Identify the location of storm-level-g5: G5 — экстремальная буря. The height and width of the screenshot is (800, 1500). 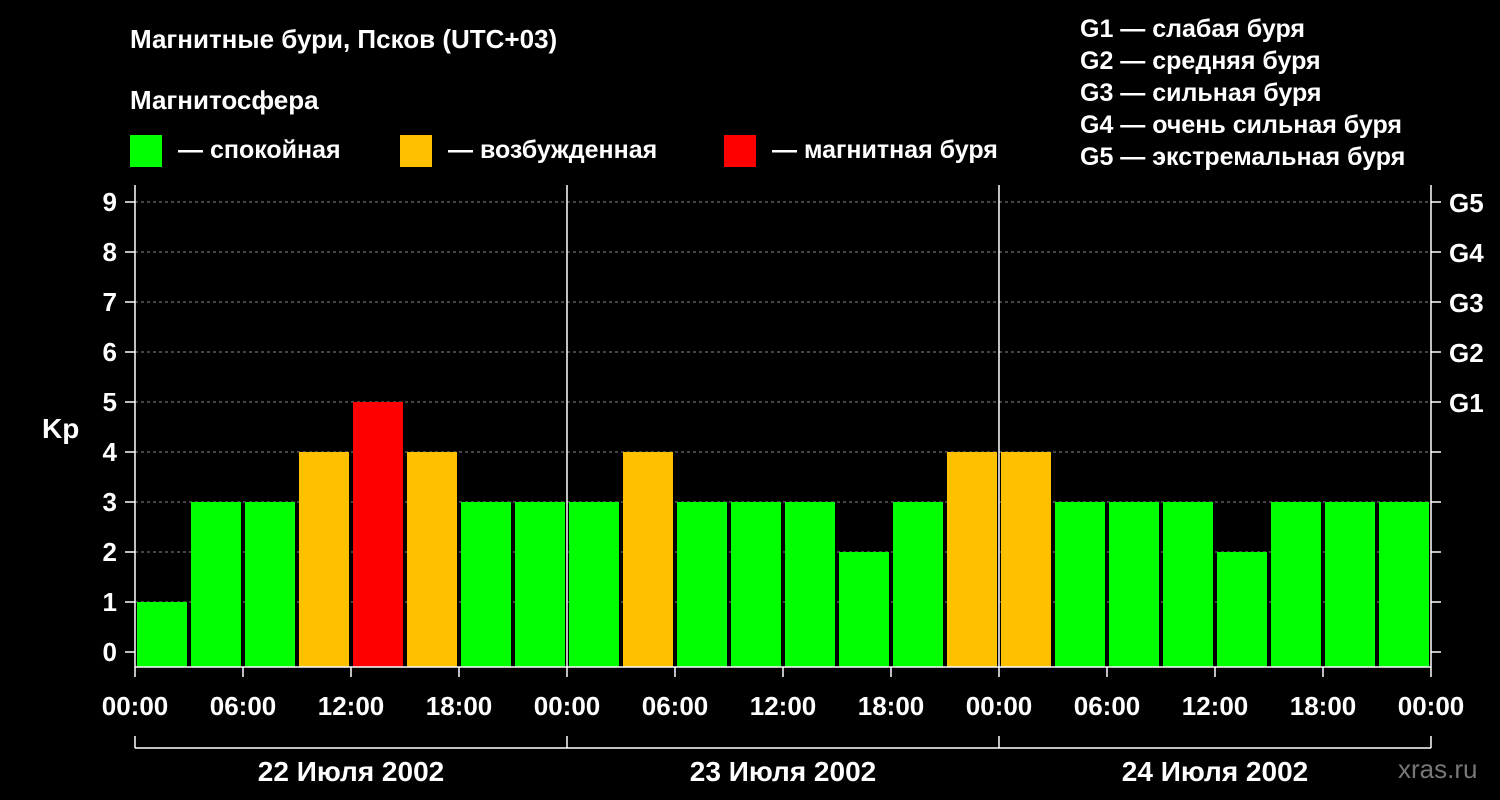
(1242, 157).